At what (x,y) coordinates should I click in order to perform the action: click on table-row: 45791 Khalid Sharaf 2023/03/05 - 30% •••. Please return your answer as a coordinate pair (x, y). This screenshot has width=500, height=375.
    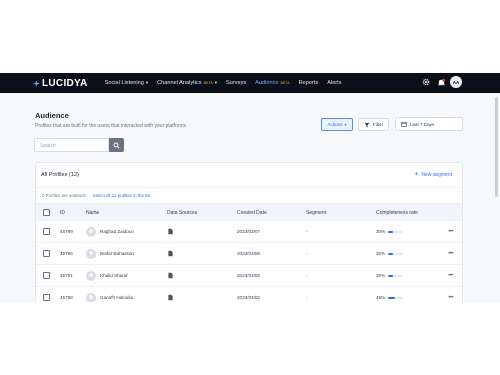
    Looking at the image, I should click on (249, 276).